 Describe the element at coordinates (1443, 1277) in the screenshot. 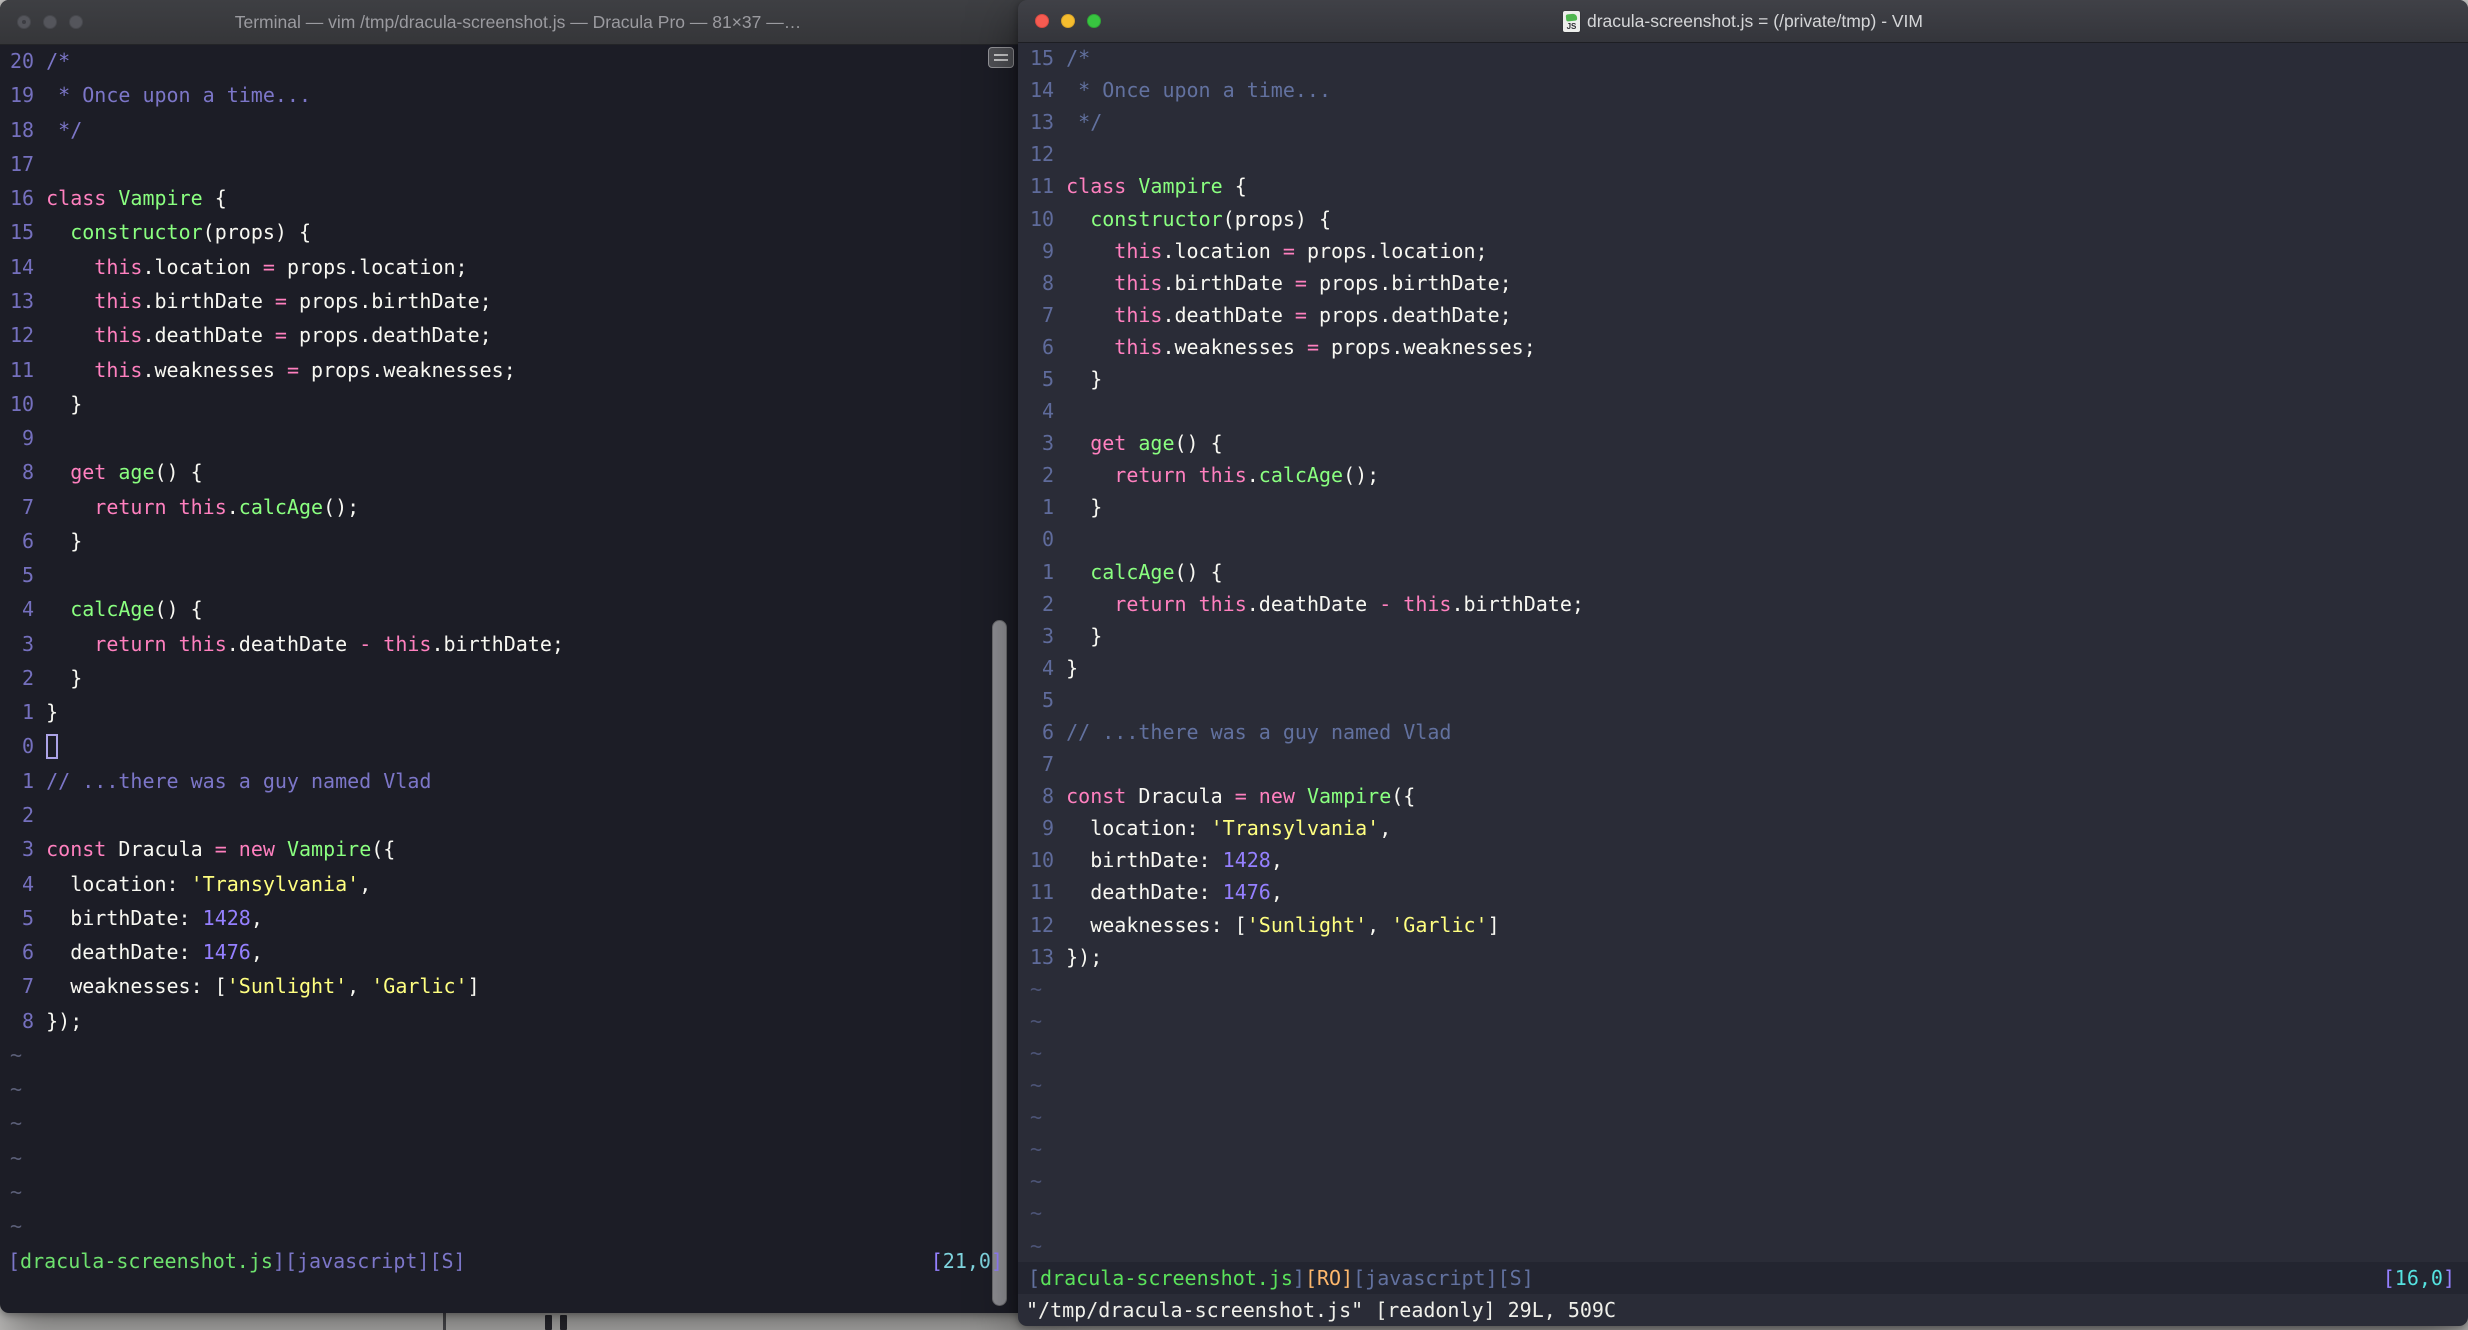

I see `statusline-filetype: [javascript][S]` at that location.